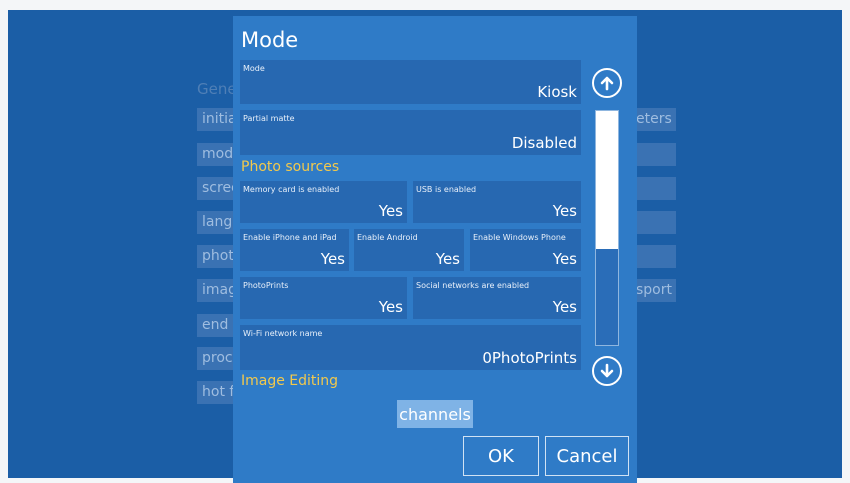 The height and width of the screenshot is (483, 850). Describe the element at coordinates (390, 211) in the screenshot. I see `memory-card-value: Yes` at that location.